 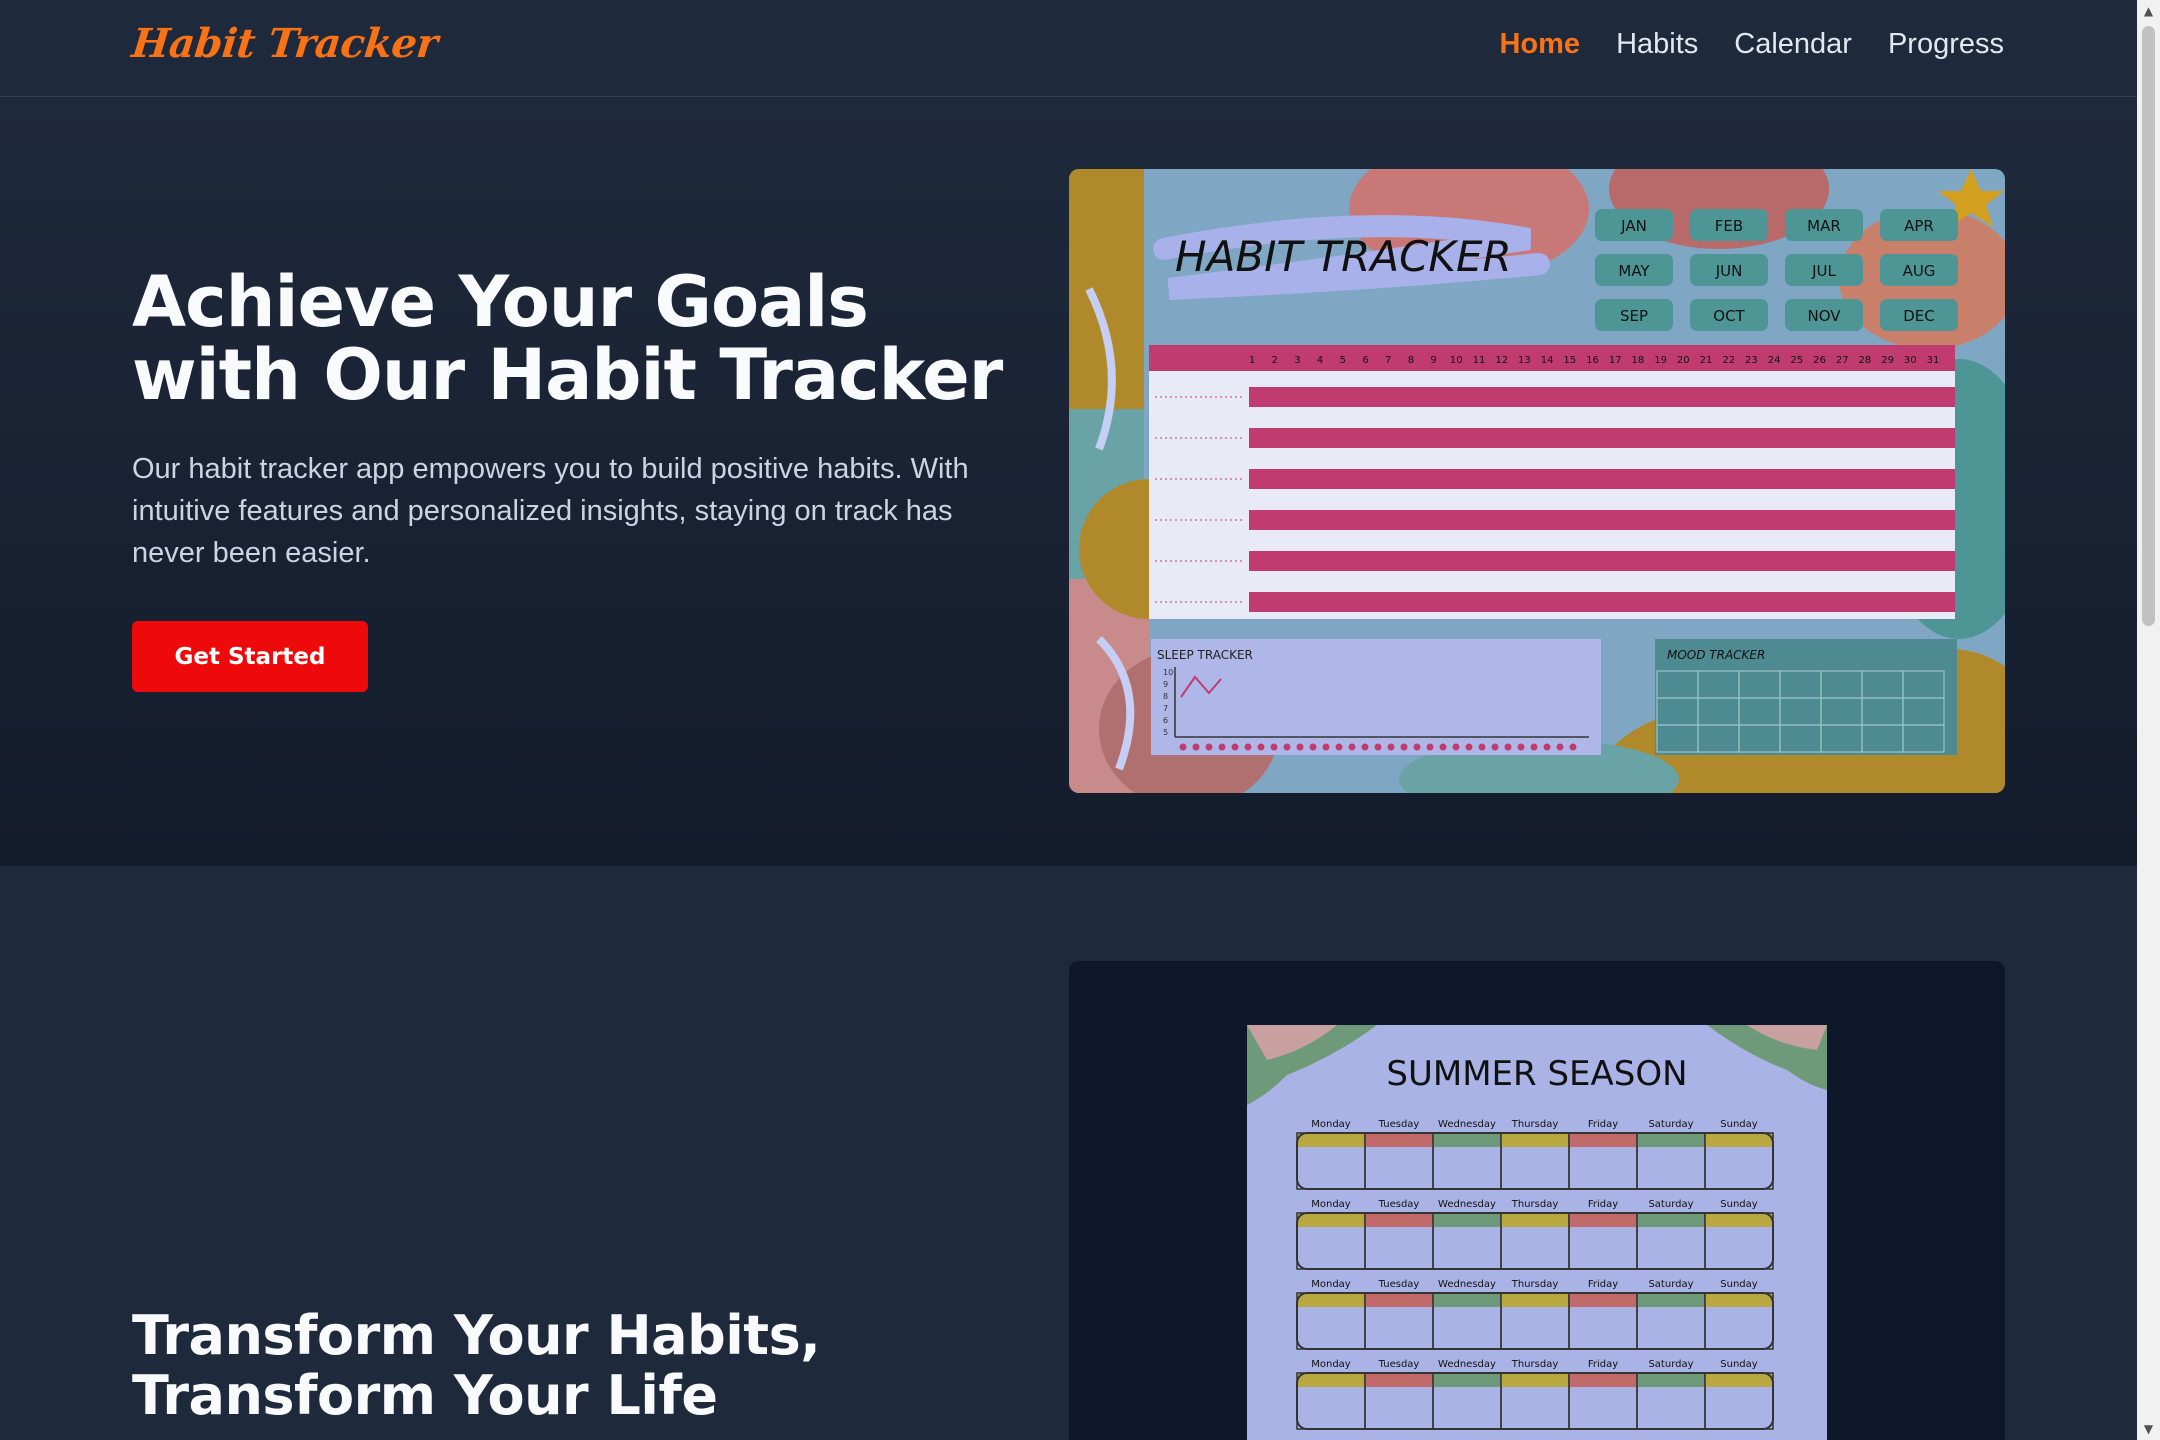 What do you see at coordinates (1547, 360) in the screenshot?
I see `day-number: 14` at bounding box center [1547, 360].